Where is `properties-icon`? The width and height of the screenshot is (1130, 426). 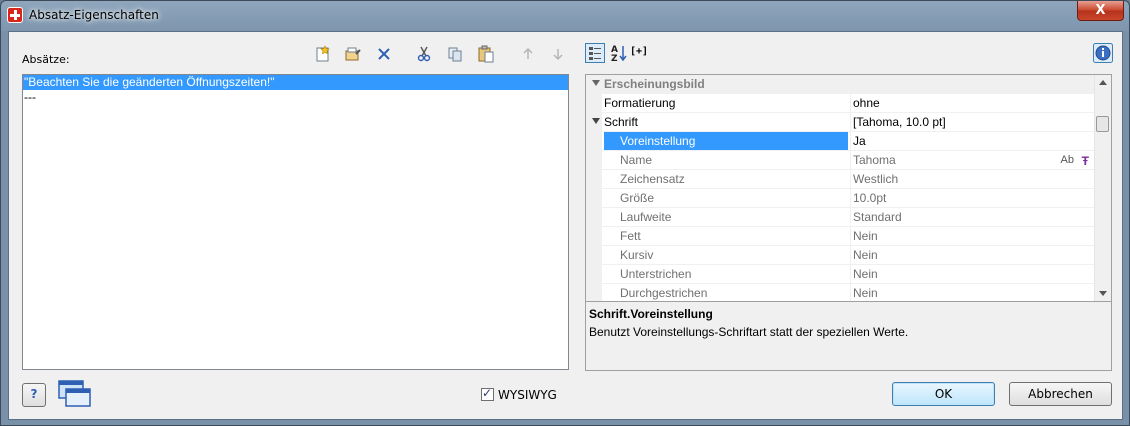
properties-icon is located at coordinates (353, 54).